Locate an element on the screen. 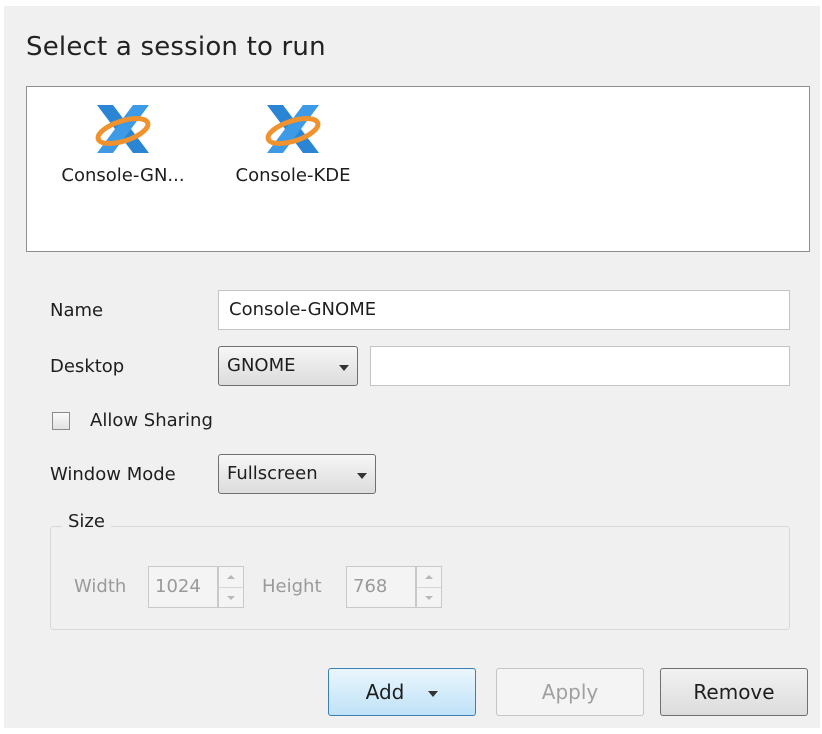  width-spin-buttons is located at coordinates (231, 587).